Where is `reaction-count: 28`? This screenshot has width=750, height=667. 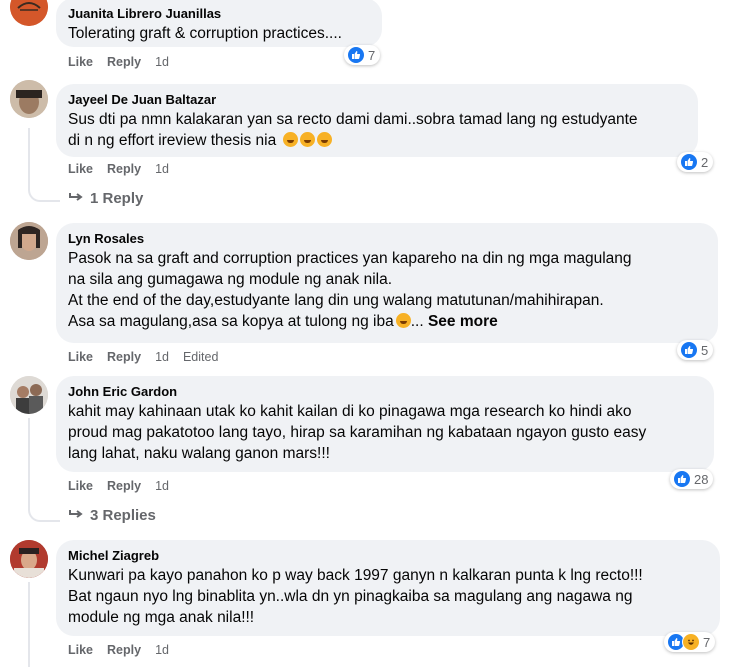
reaction-count: 28 is located at coordinates (701, 479).